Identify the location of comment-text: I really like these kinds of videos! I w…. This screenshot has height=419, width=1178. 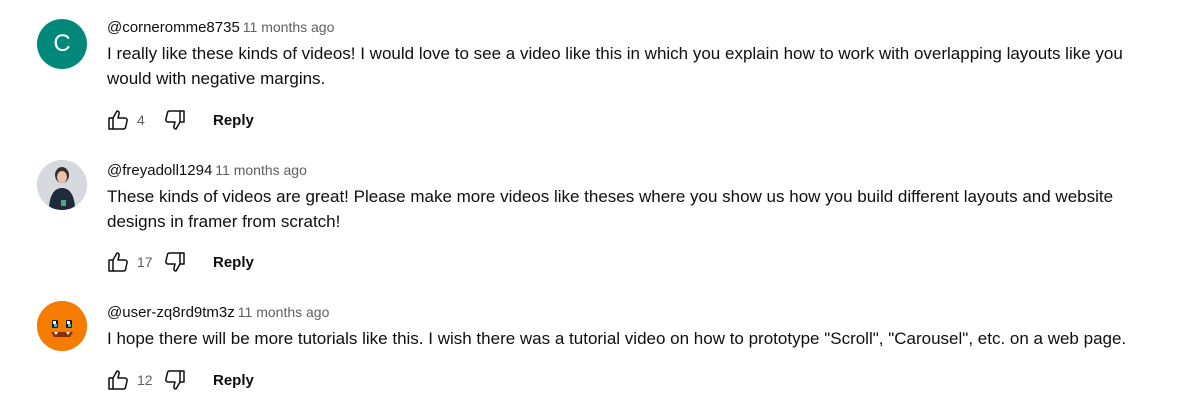
(615, 66).